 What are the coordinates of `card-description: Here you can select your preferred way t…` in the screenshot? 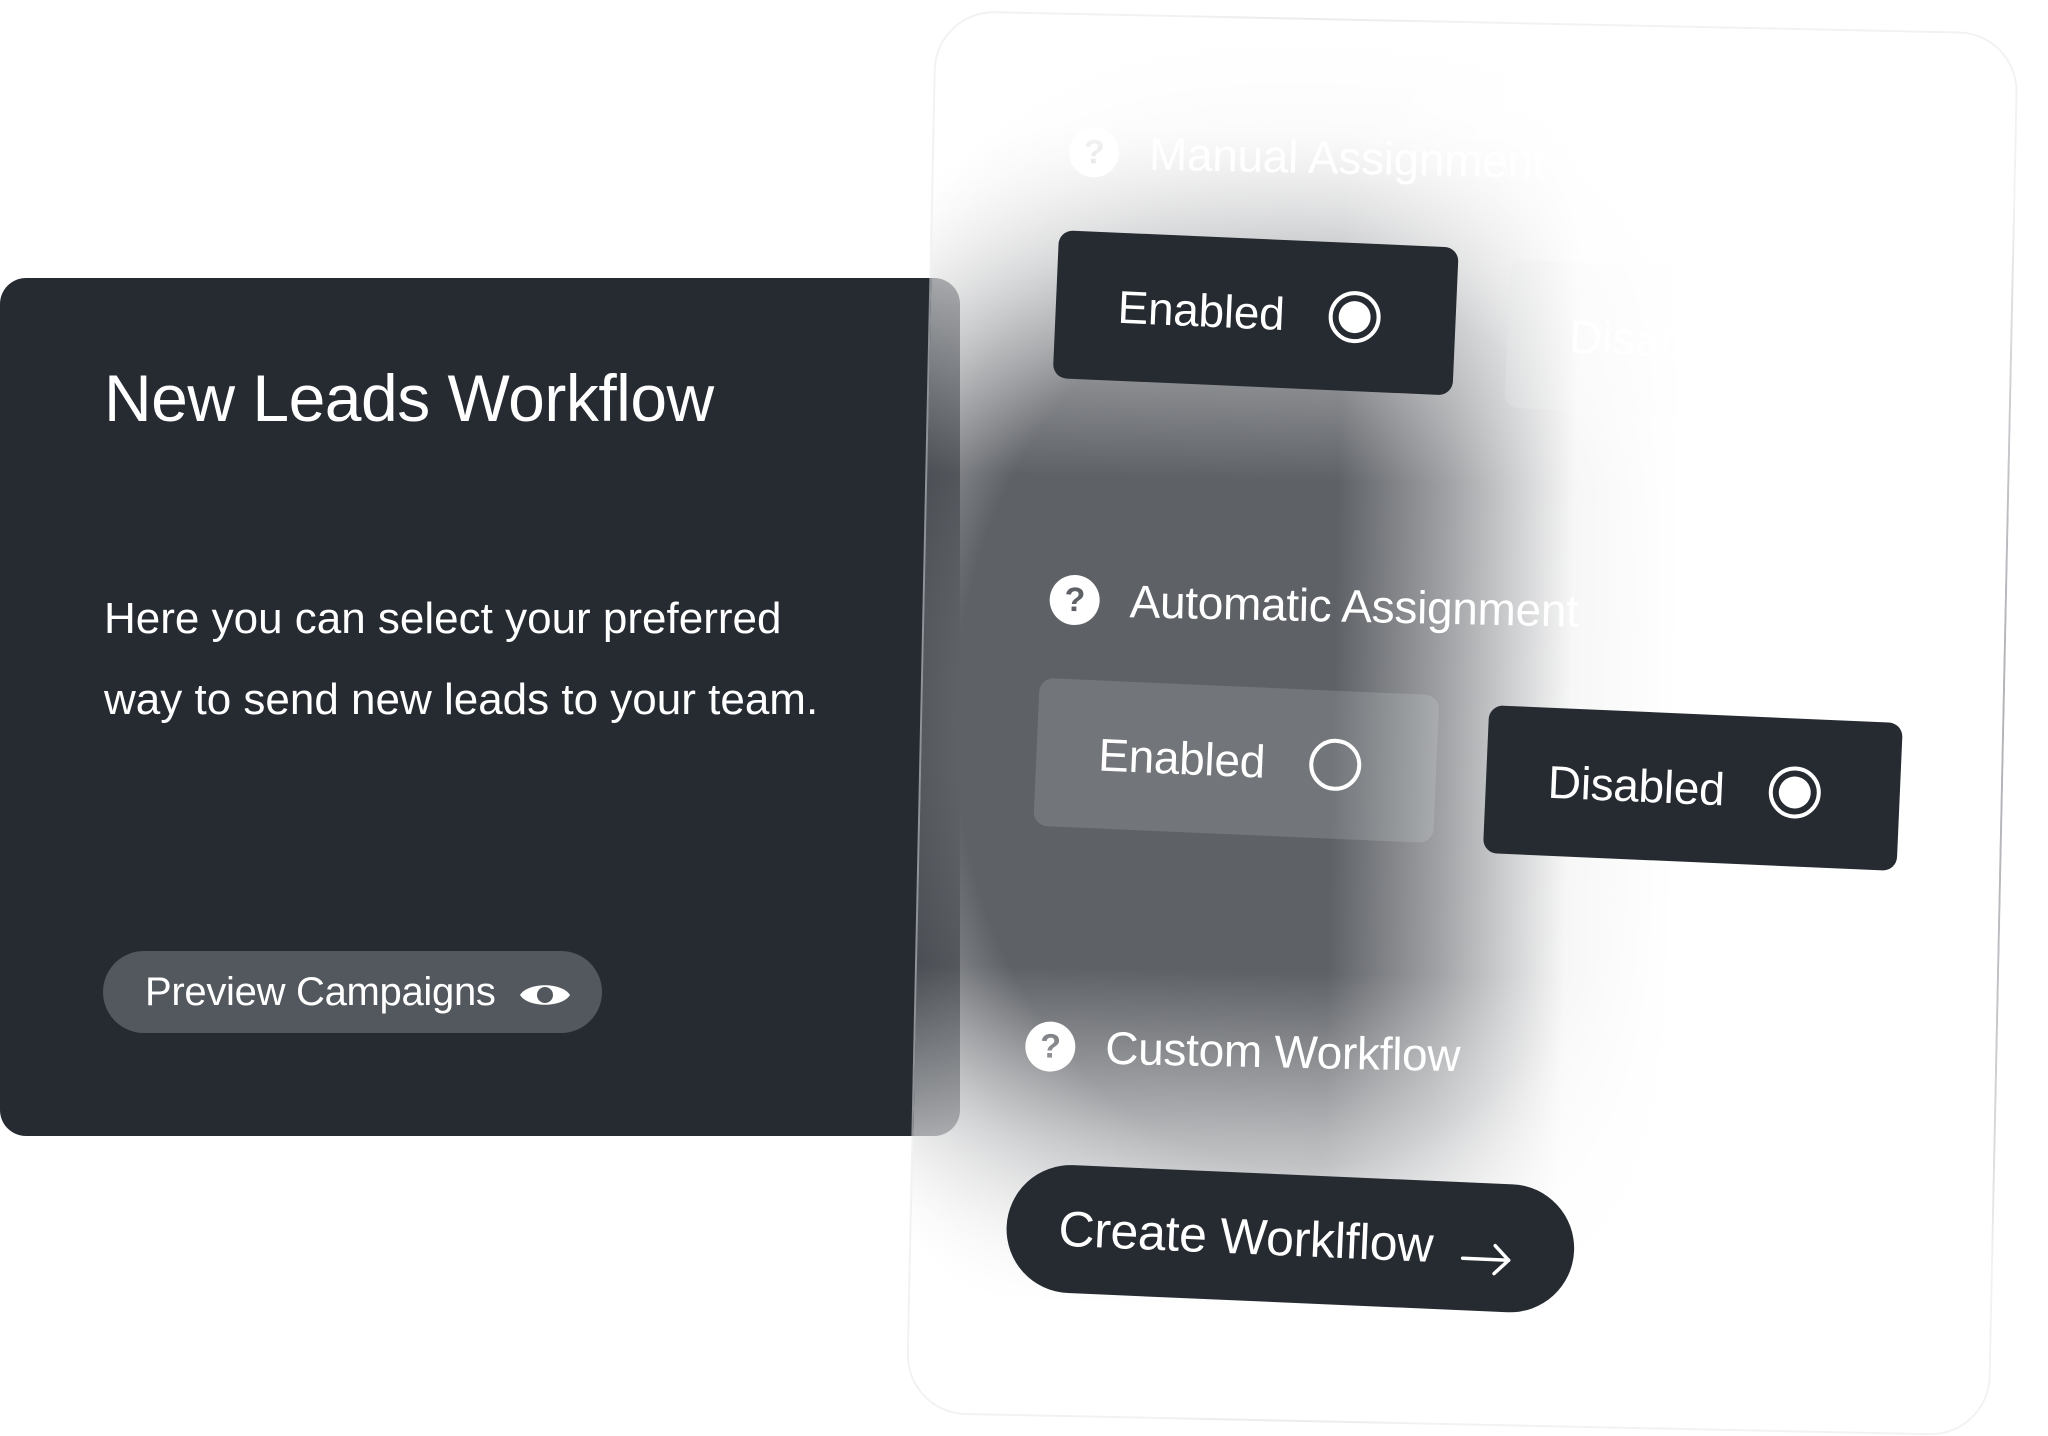 It's located at (461, 659).